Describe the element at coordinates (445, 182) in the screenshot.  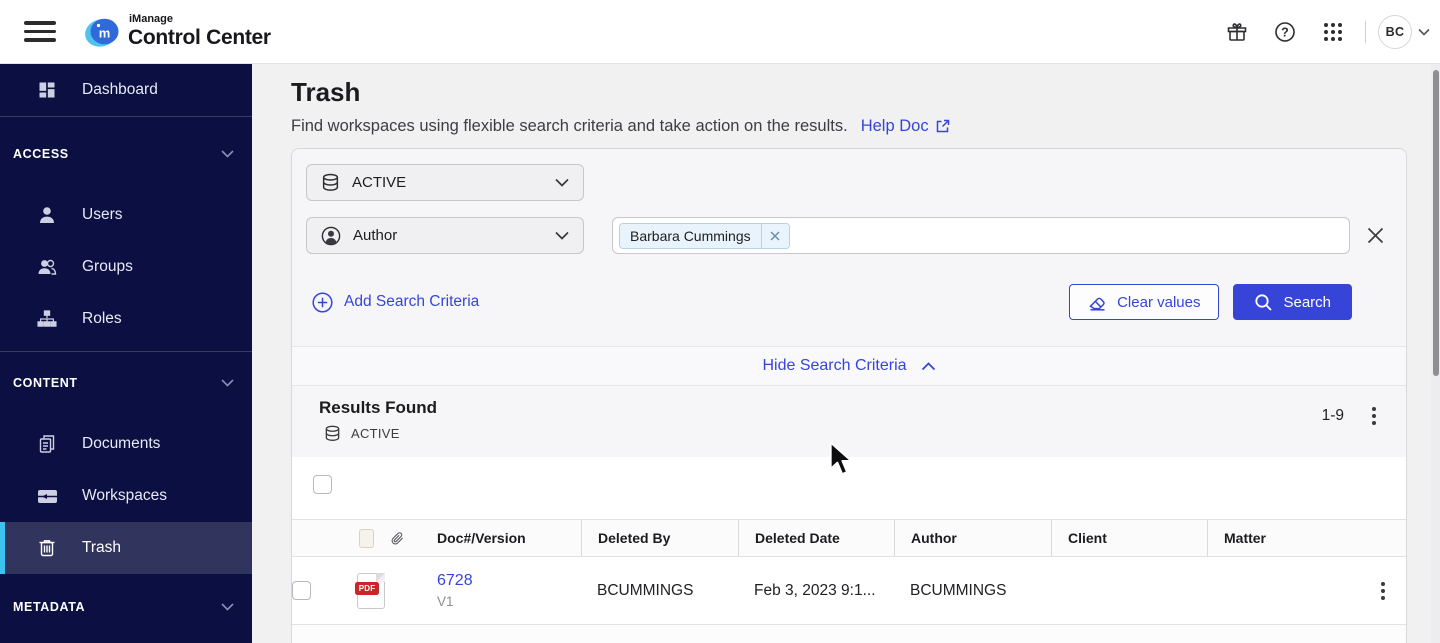
I see `scope-dropdown: ACTIVE` at that location.